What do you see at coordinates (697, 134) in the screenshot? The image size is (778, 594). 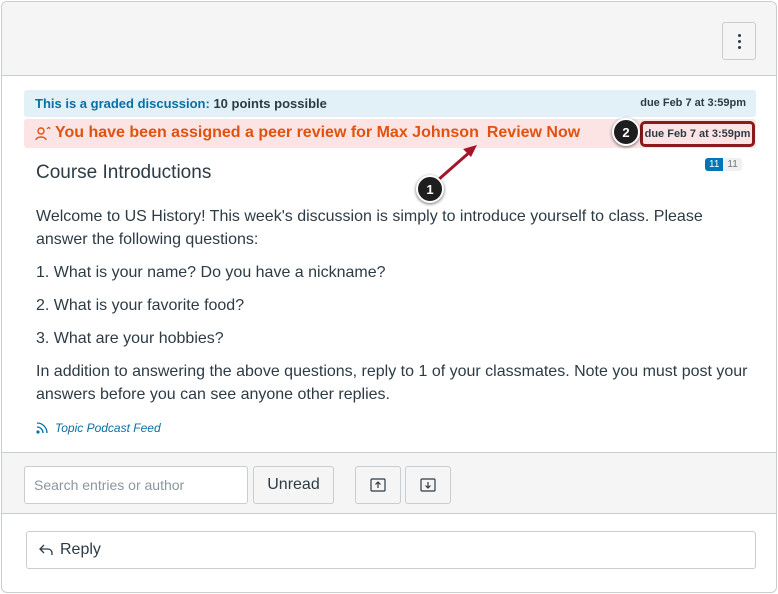 I see `peer-review-due-date: due Feb 7 at 3:59pm` at bounding box center [697, 134].